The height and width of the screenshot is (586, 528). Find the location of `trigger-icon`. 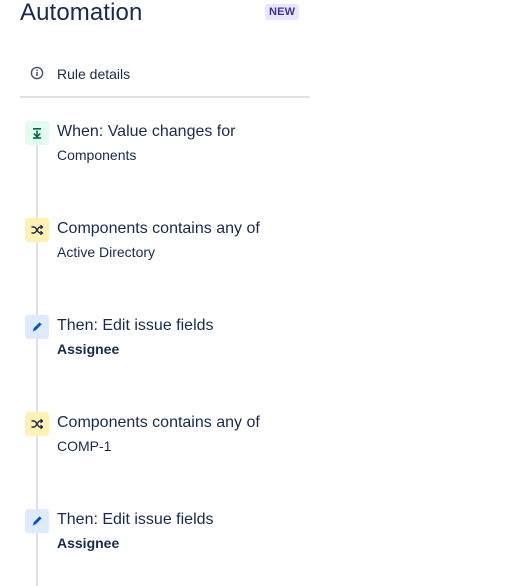

trigger-icon is located at coordinates (37, 133).